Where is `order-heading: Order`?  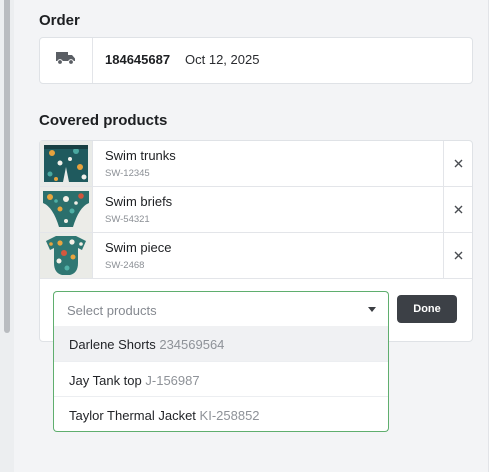
order-heading: Order is located at coordinates (59, 20).